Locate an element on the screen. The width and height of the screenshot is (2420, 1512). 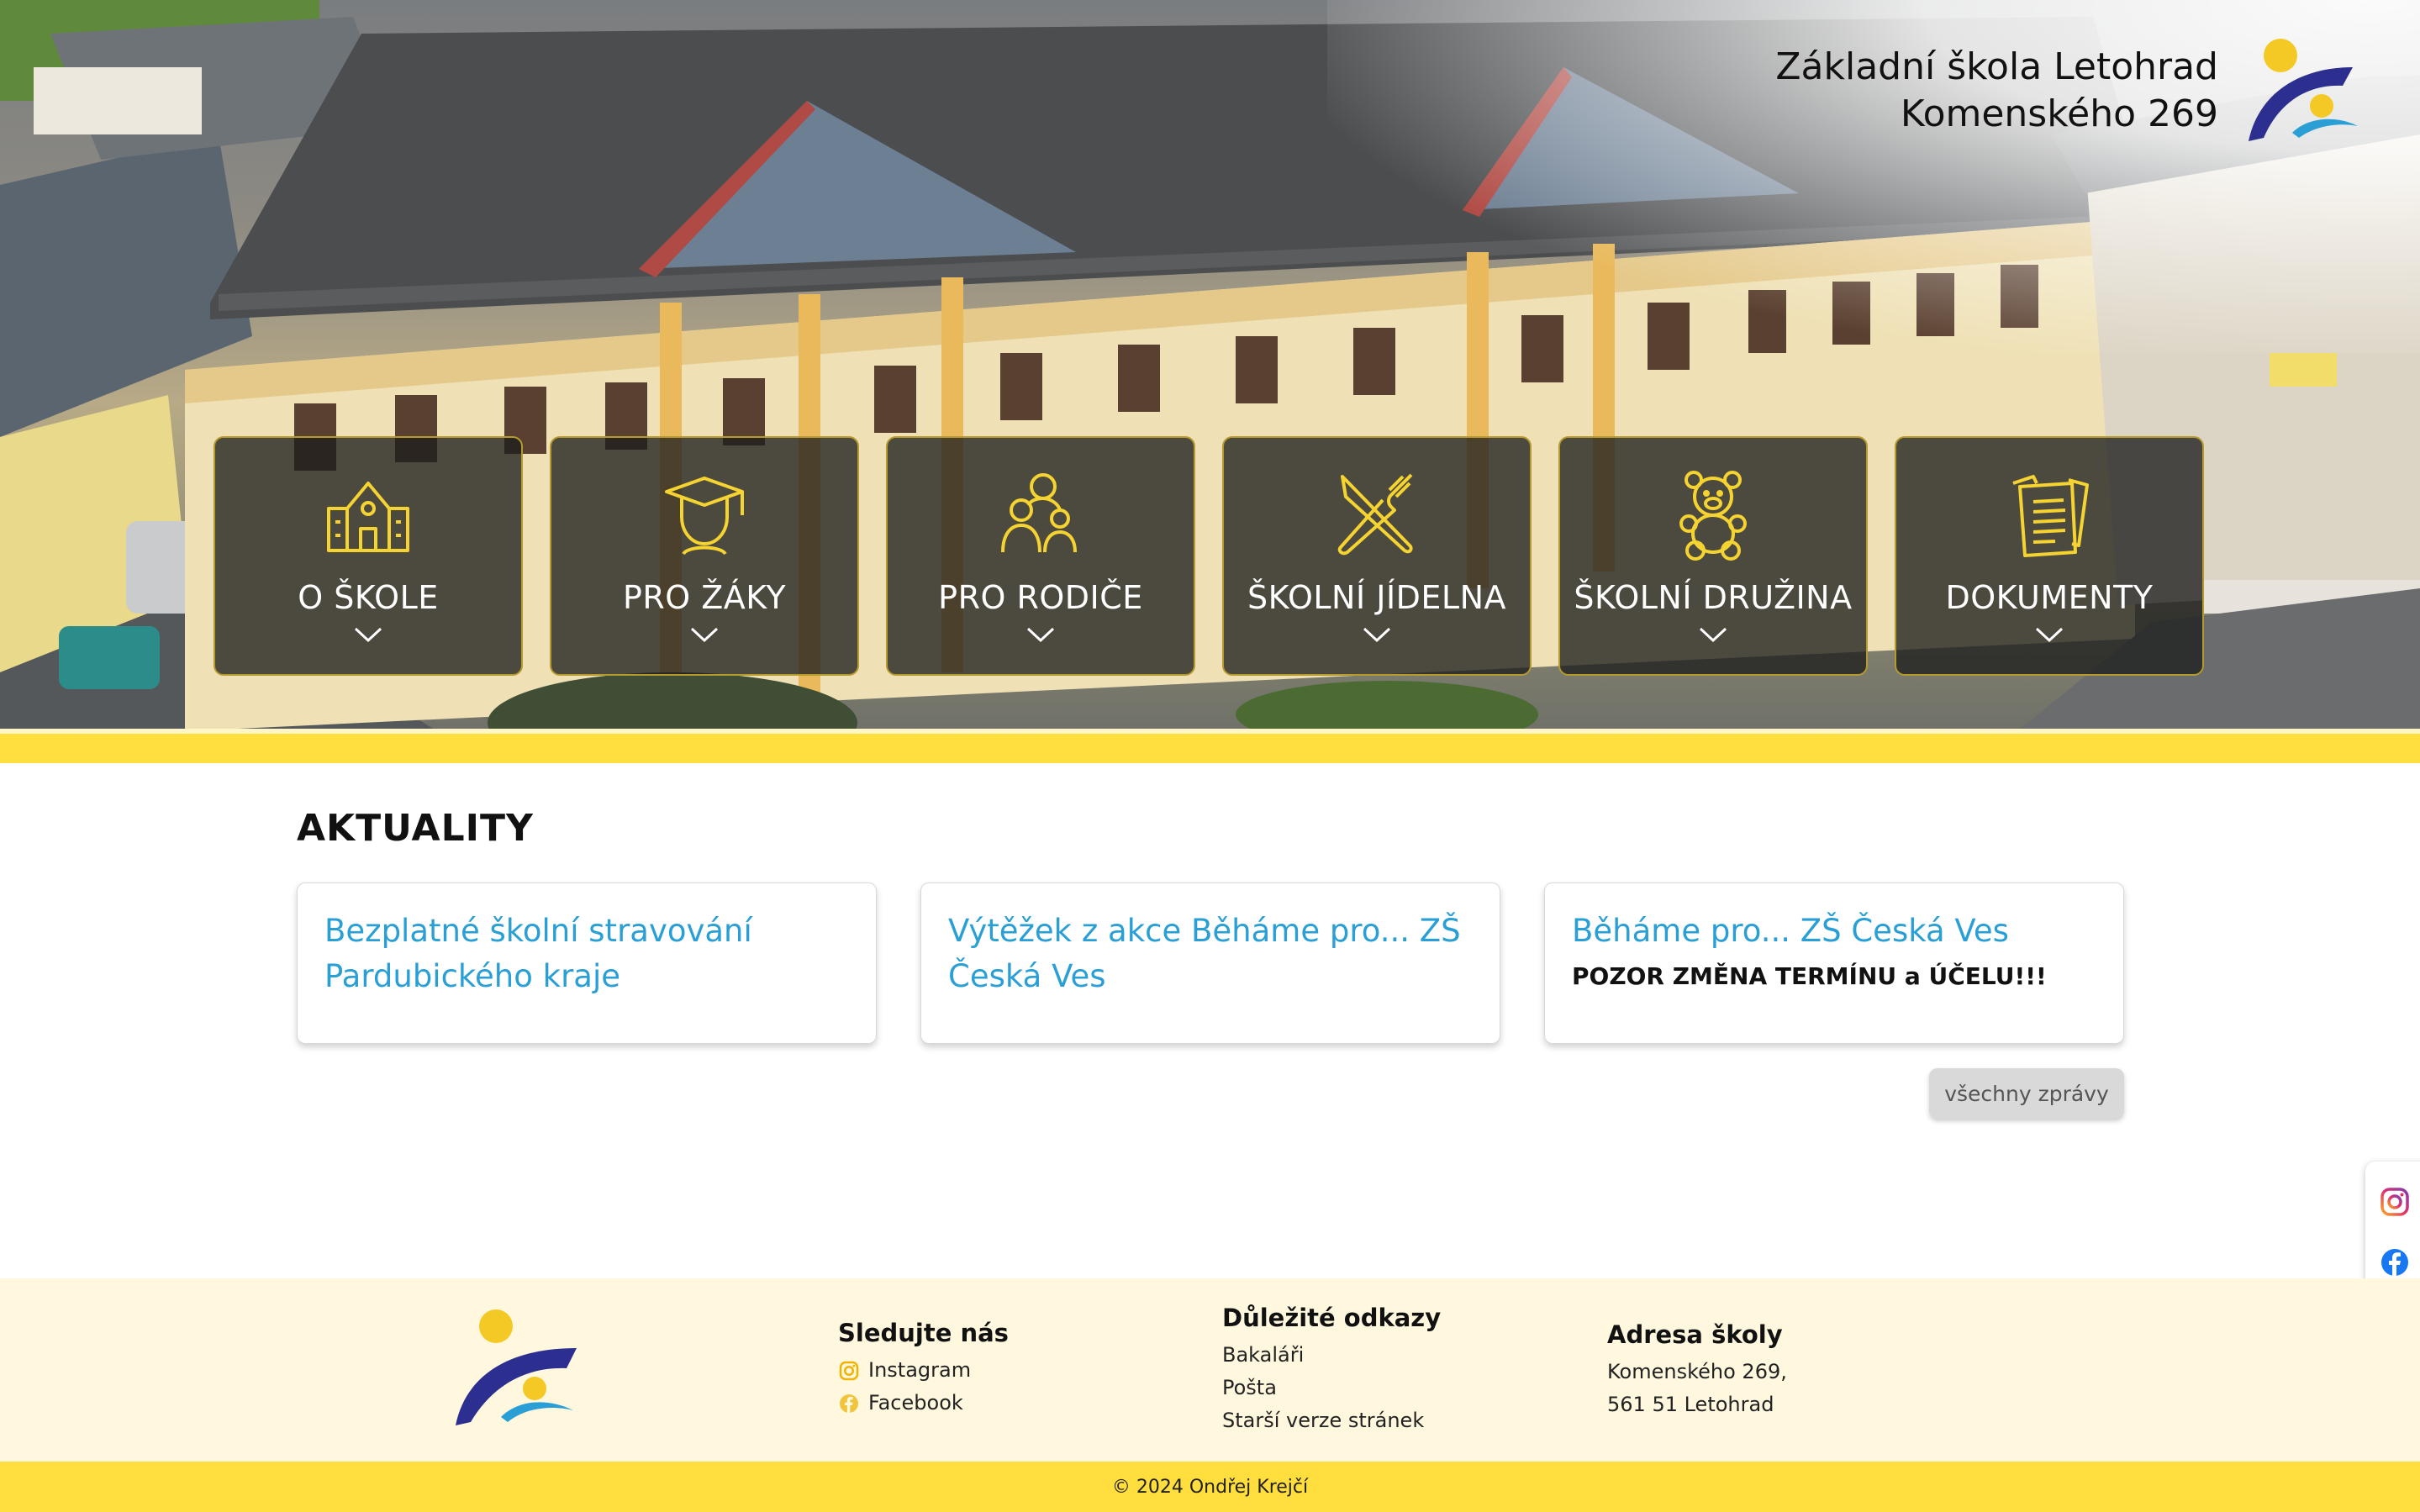
footer-link-label: Facebook is located at coordinates (916, 1403).